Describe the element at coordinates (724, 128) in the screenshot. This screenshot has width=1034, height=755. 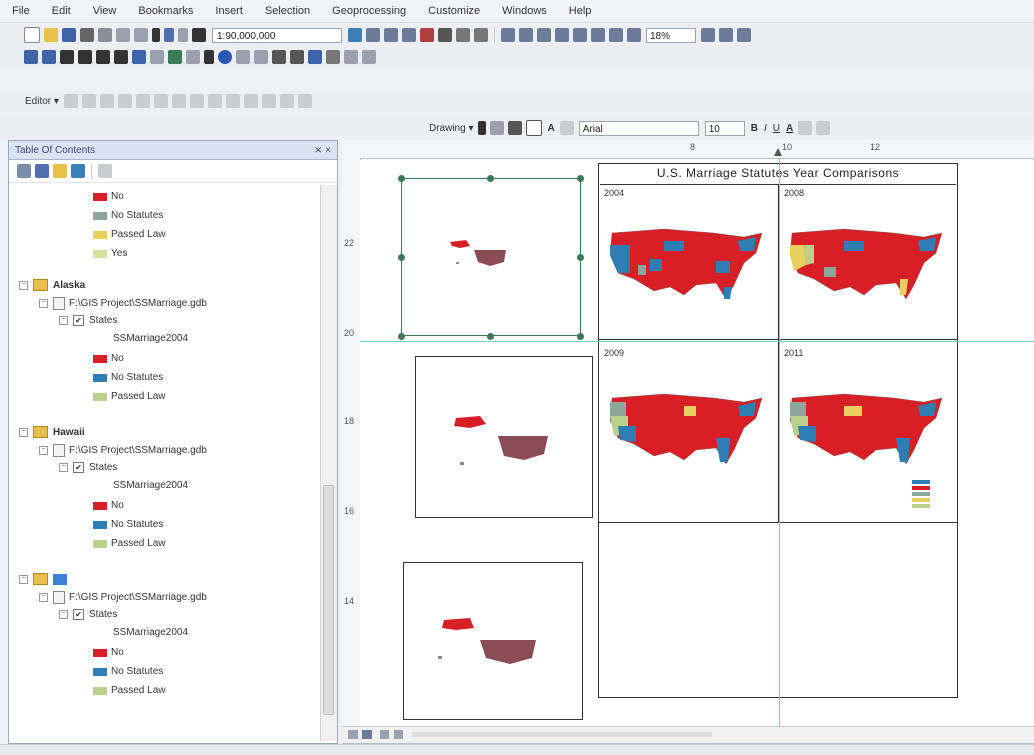
I see `font-size-select: 10` at that location.